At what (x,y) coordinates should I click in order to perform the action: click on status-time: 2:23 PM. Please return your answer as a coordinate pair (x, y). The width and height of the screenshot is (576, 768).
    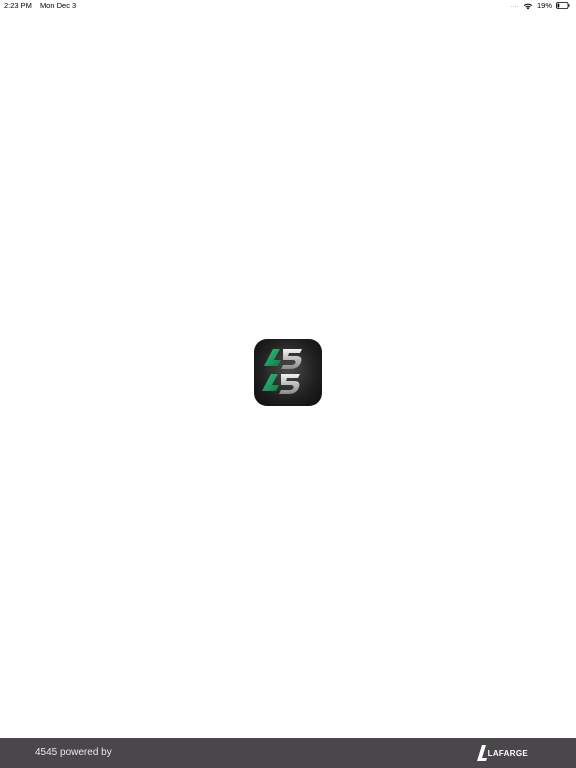
    Looking at the image, I should click on (18, 5).